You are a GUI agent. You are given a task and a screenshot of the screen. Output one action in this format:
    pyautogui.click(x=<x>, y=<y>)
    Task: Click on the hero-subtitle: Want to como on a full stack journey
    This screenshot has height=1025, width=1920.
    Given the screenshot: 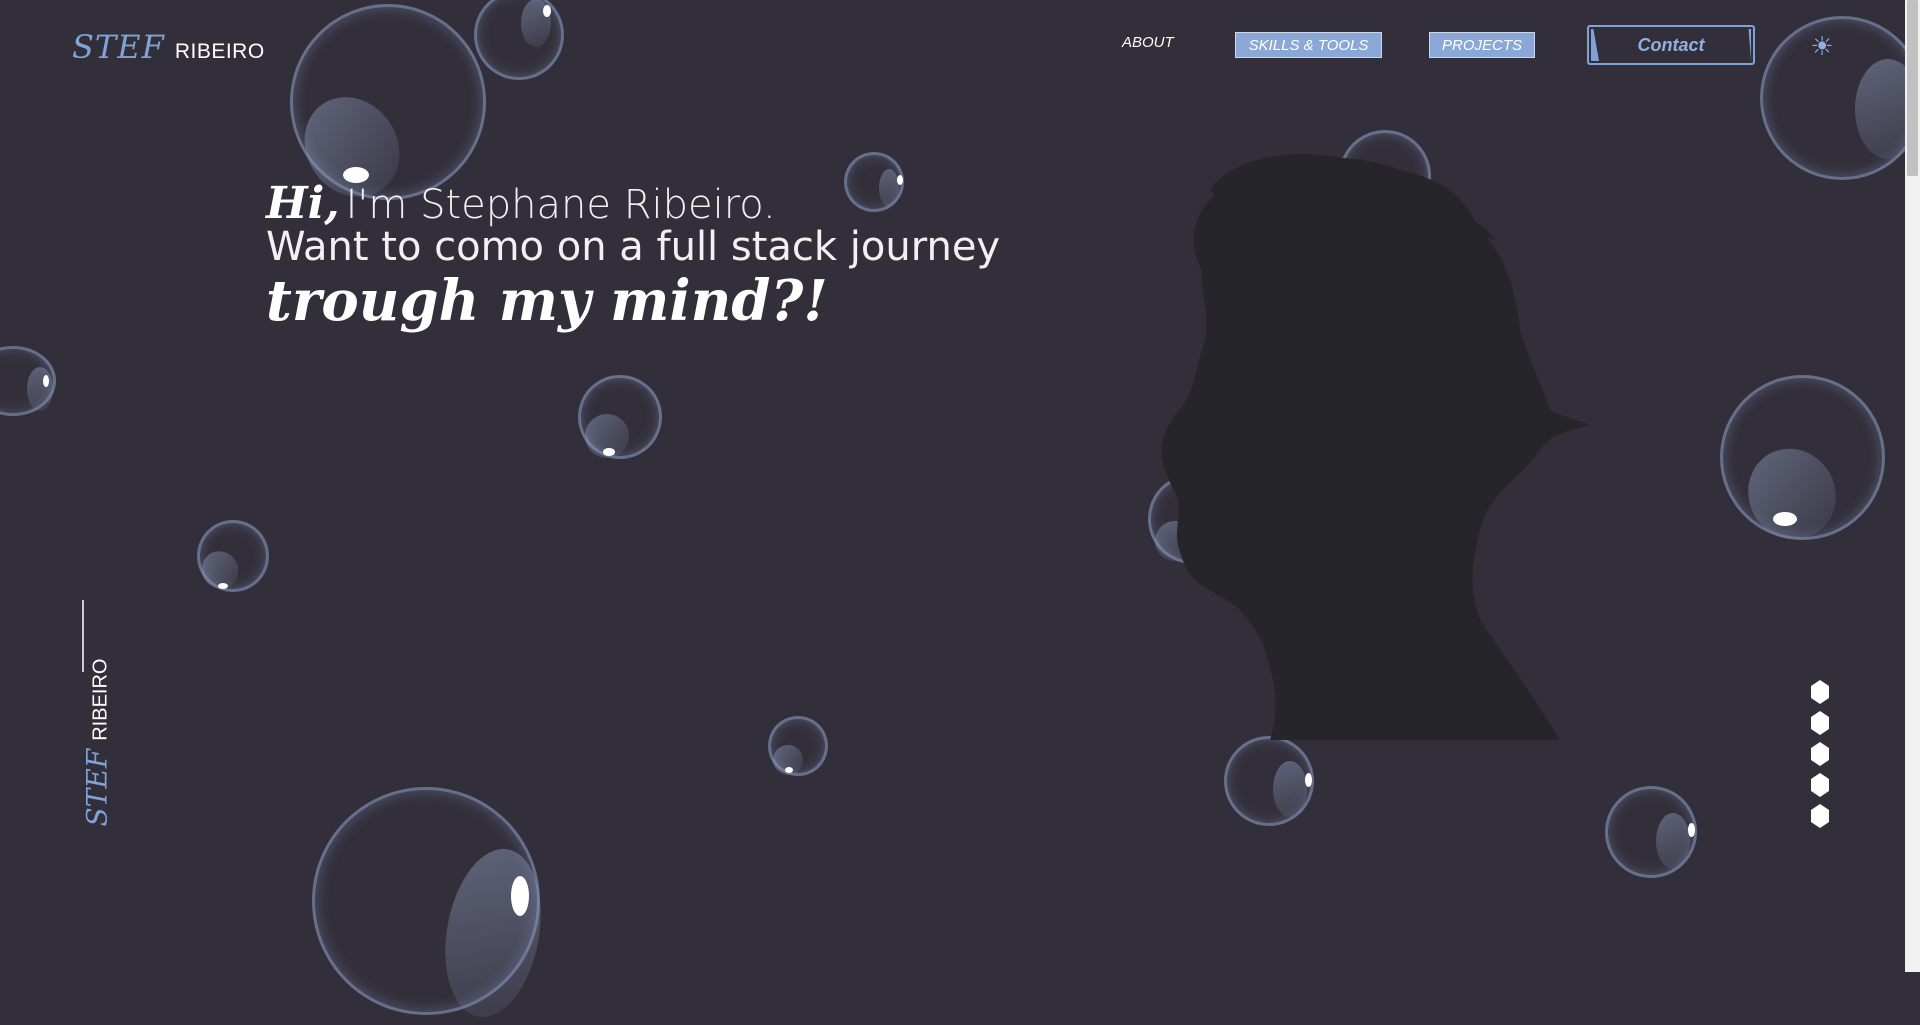 What is the action you would take?
    pyautogui.click(x=633, y=247)
    